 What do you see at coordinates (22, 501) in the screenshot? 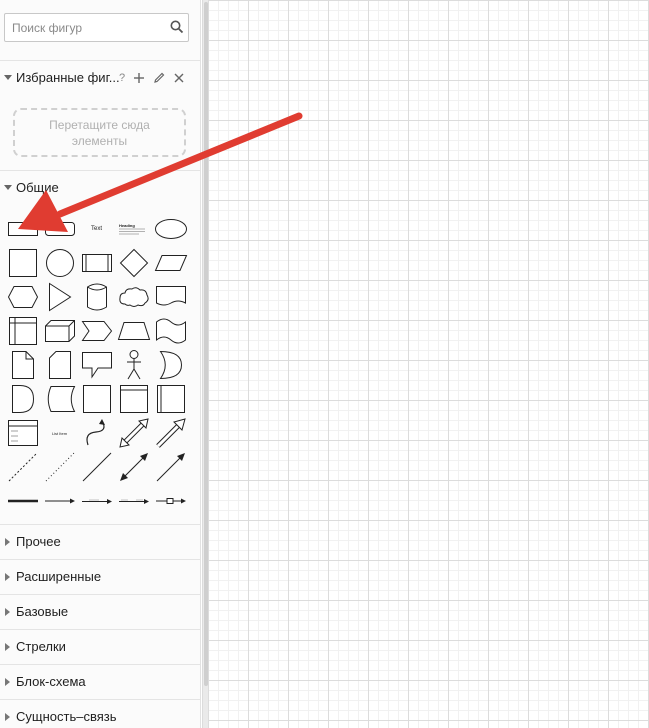
I see `shape-link` at bounding box center [22, 501].